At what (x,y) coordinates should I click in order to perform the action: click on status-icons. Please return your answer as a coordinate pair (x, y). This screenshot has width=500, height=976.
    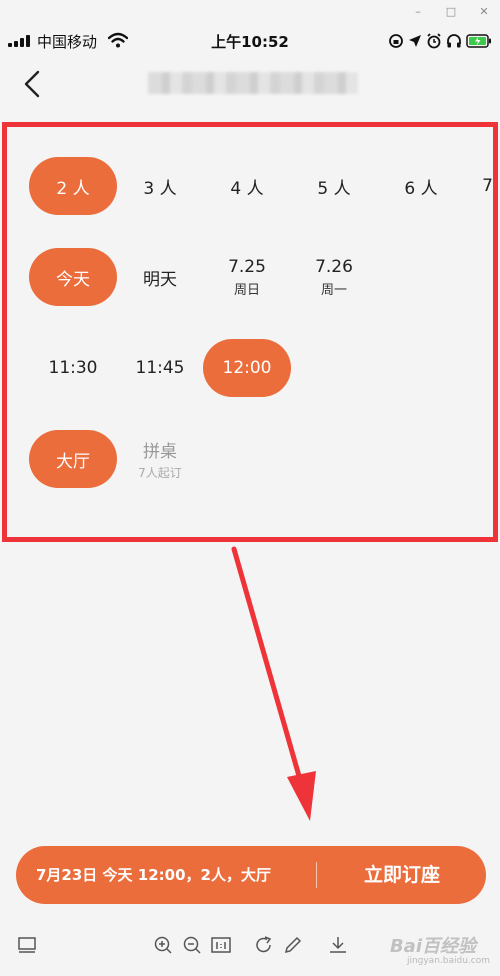
    Looking at the image, I should click on (440, 41).